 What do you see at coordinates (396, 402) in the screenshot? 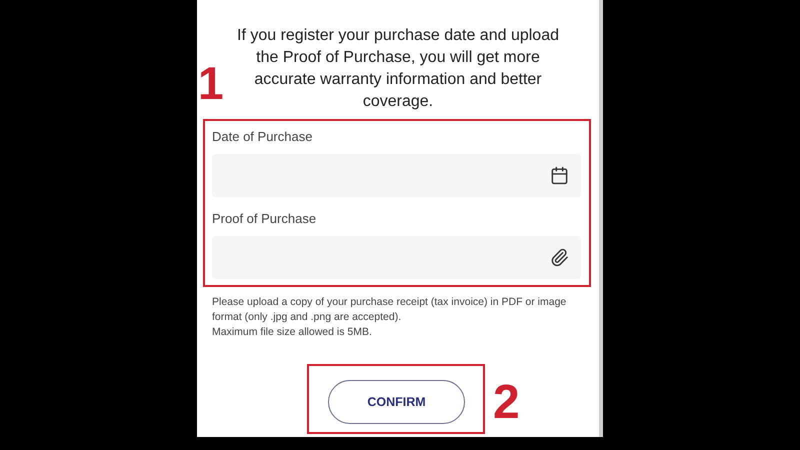
I see `confirm-button: CONFIRM` at bounding box center [396, 402].